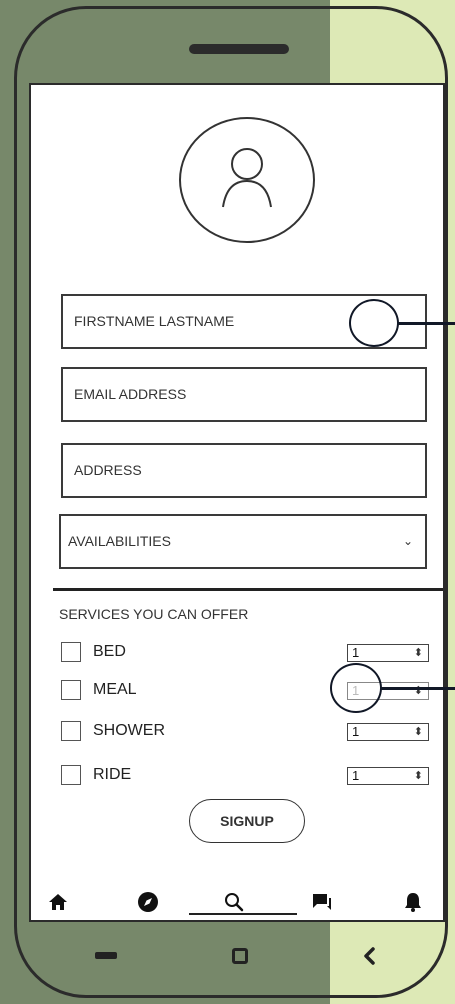 This screenshot has height=1004, width=455. Describe the element at coordinates (407, 541) in the screenshot. I see `chevron-down-icon: ⌄` at that location.